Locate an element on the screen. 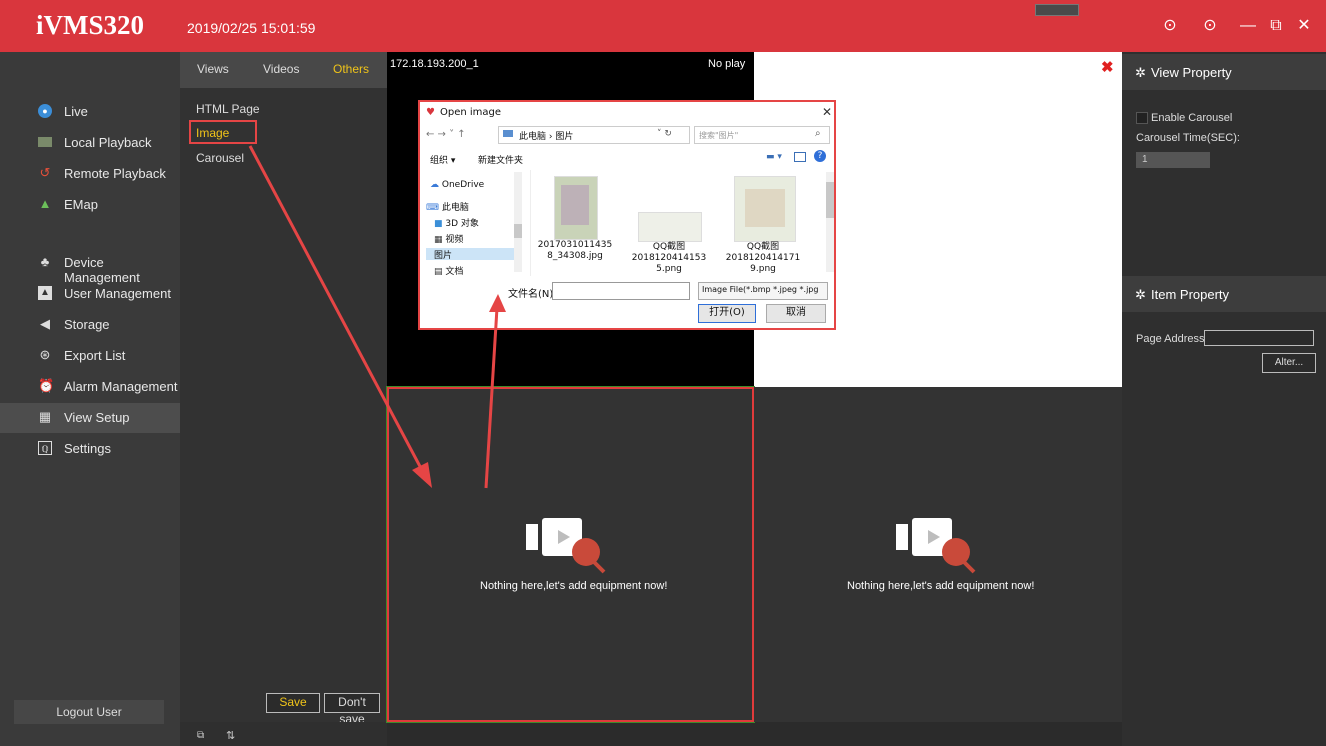  user-icon: ▲ is located at coordinates (45, 293).